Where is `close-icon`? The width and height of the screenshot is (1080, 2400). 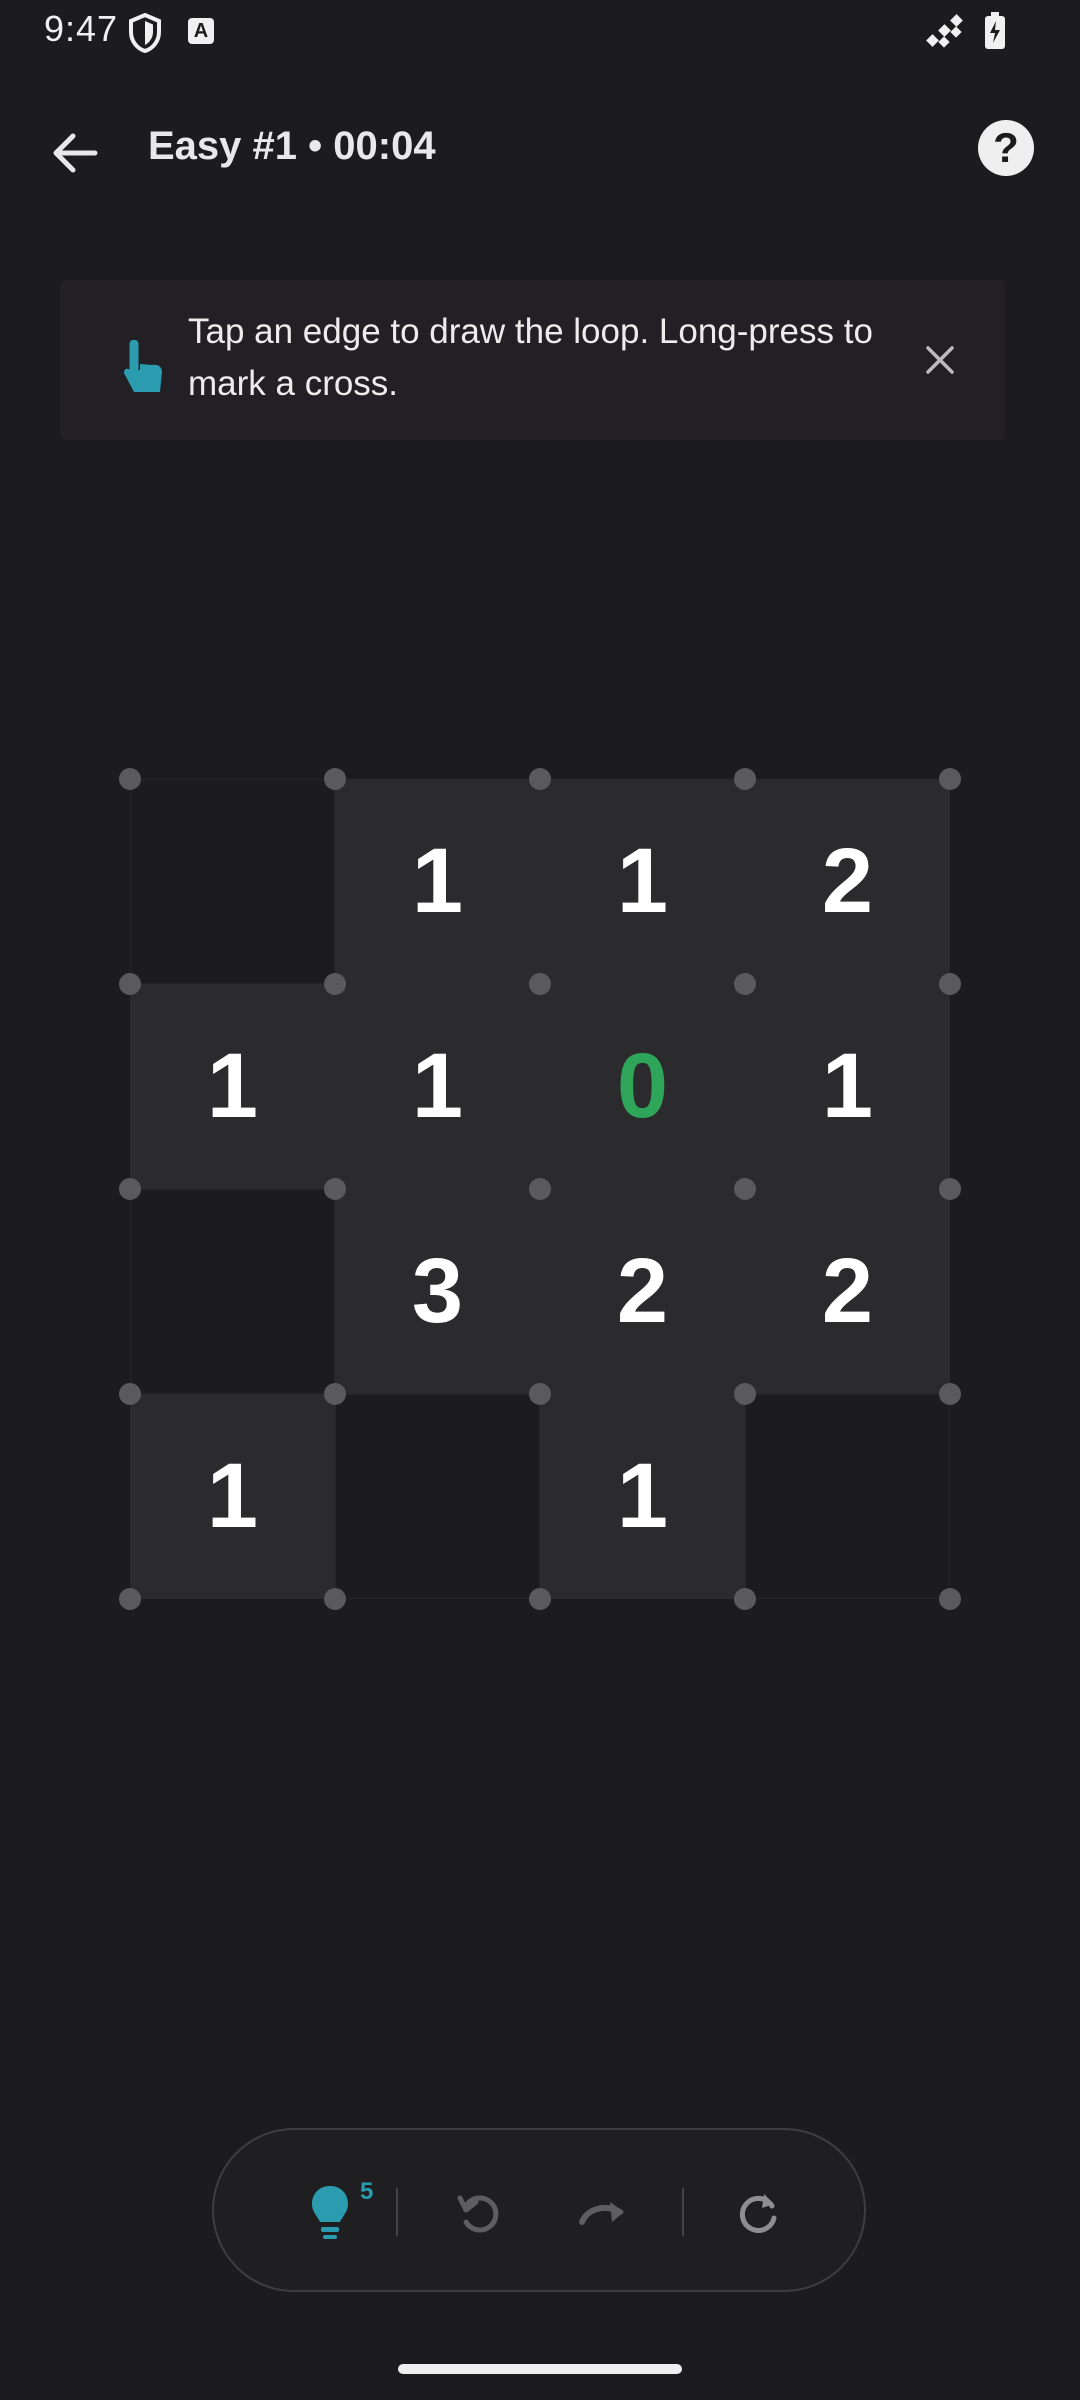
close-icon is located at coordinates (940, 360).